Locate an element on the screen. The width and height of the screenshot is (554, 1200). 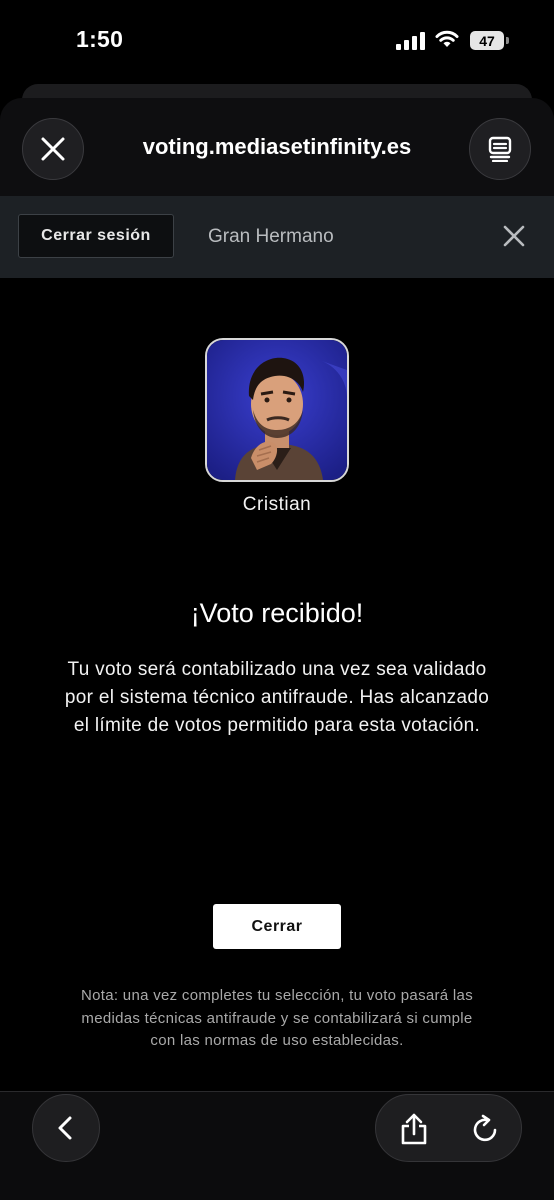
chevron-left-icon is located at coordinates (65, 1128).